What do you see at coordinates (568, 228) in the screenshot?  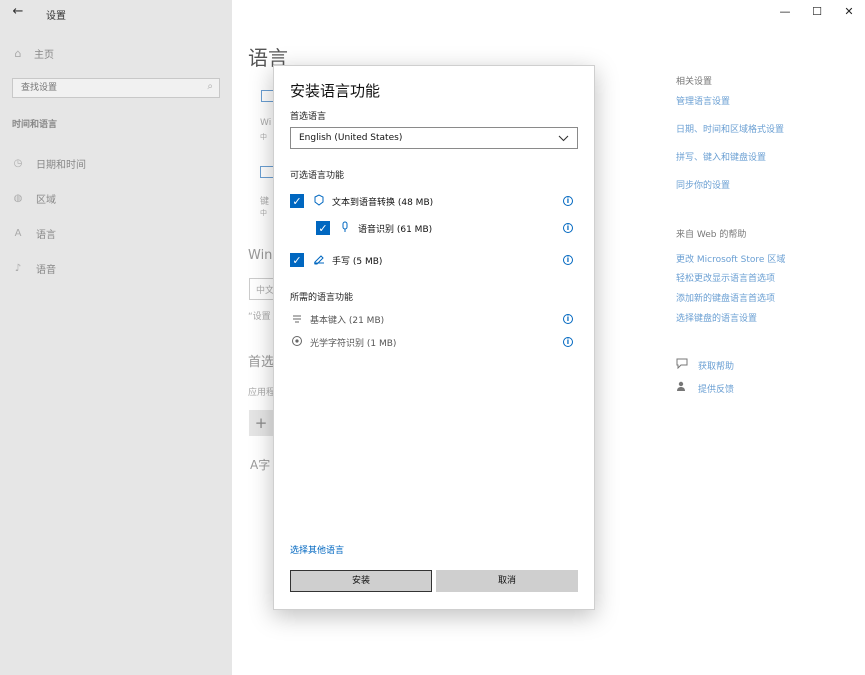 I see `speech-recognition-info-icon: i` at bounding box center [568, 228].